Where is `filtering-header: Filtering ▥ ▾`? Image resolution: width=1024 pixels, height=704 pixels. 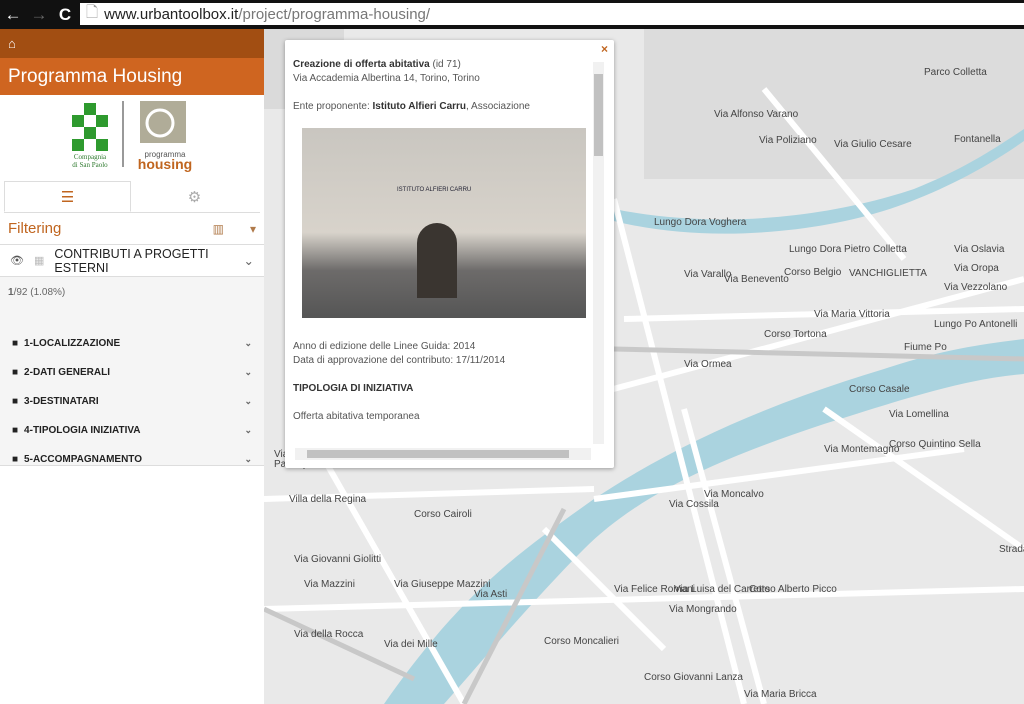
filtering-header: Filtering ▥ ▾ is located at coordinates (132, 229).